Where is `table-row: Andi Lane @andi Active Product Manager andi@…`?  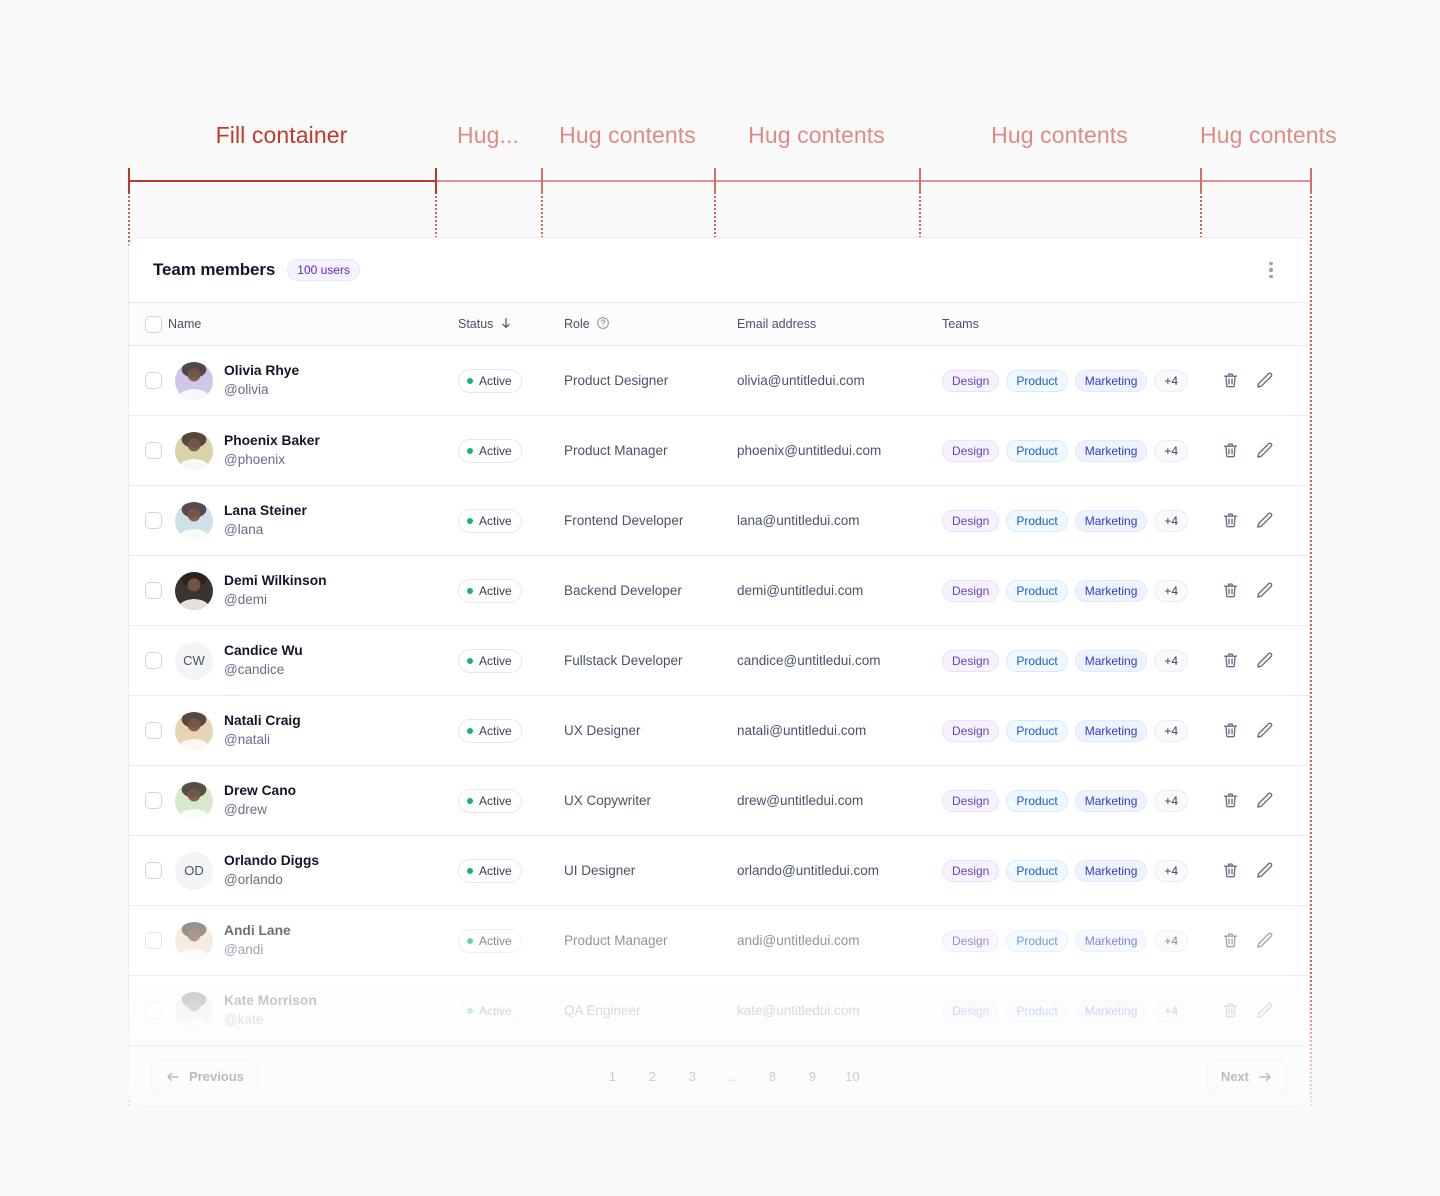
table-row: Andi Lane @andi Active Product Manager andi@… is located at coordinates (719, 940).